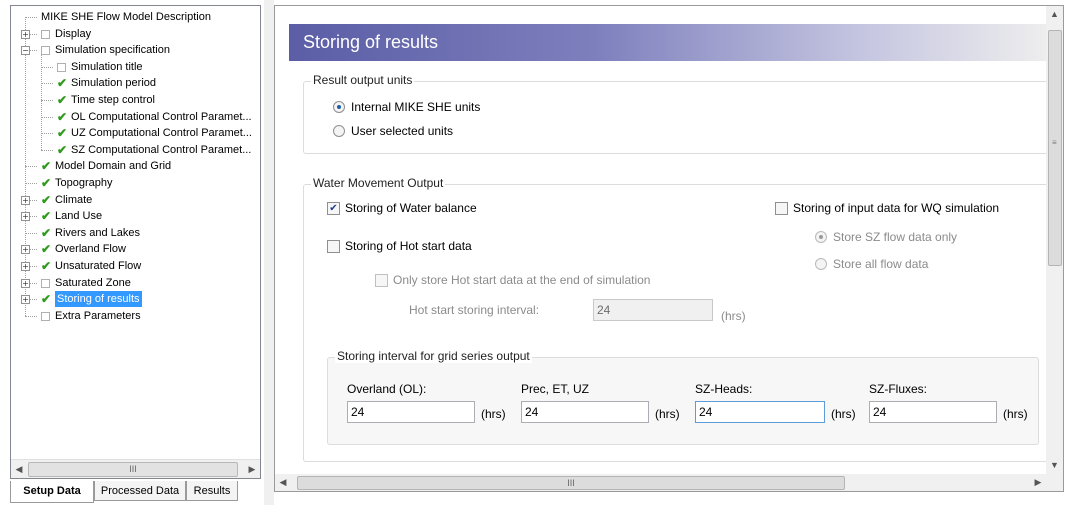  What do you see at coordinates (333, 208) in the screenshot?
I see `checkbox-checked-icon: ✔` at bounding box center [333, 208].